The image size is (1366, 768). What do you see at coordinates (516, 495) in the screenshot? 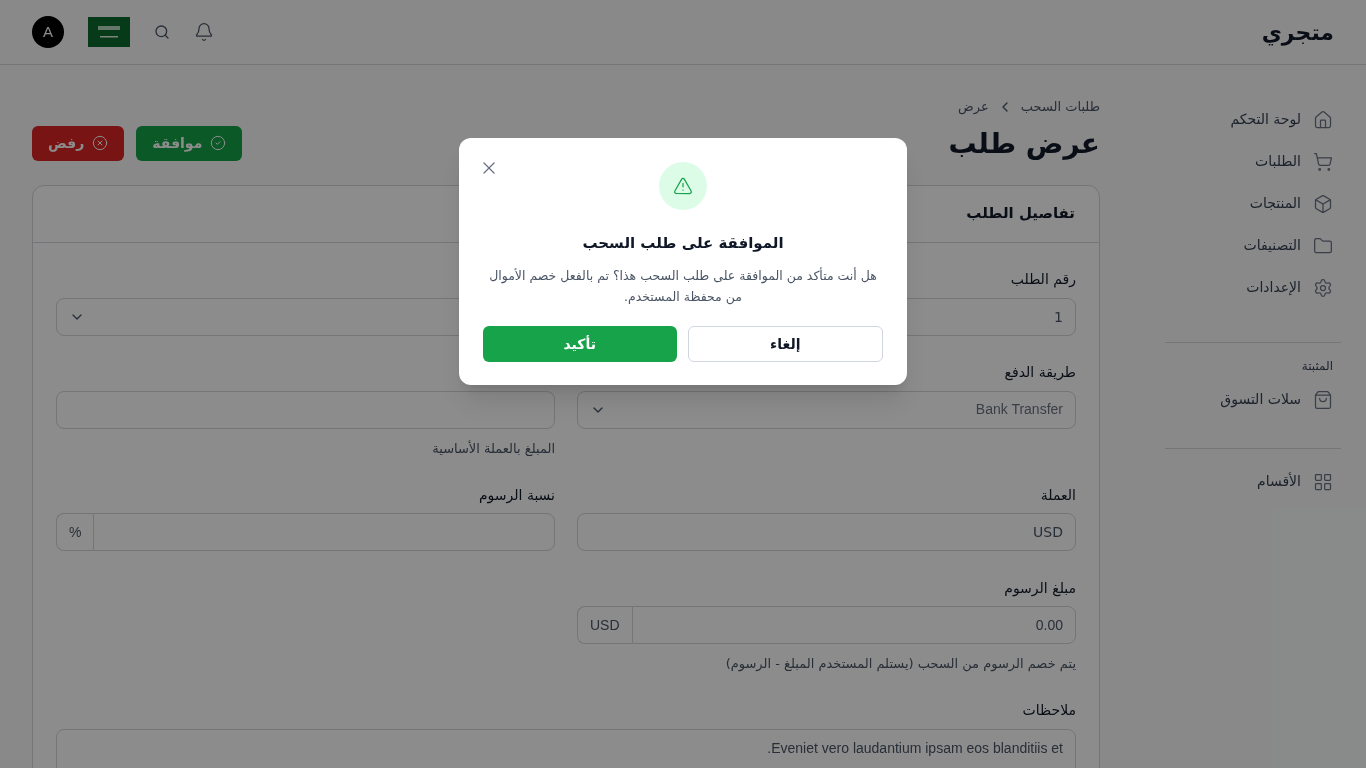
I see `field-label: نسبة الرسوم` at bounding box center [516, 495].